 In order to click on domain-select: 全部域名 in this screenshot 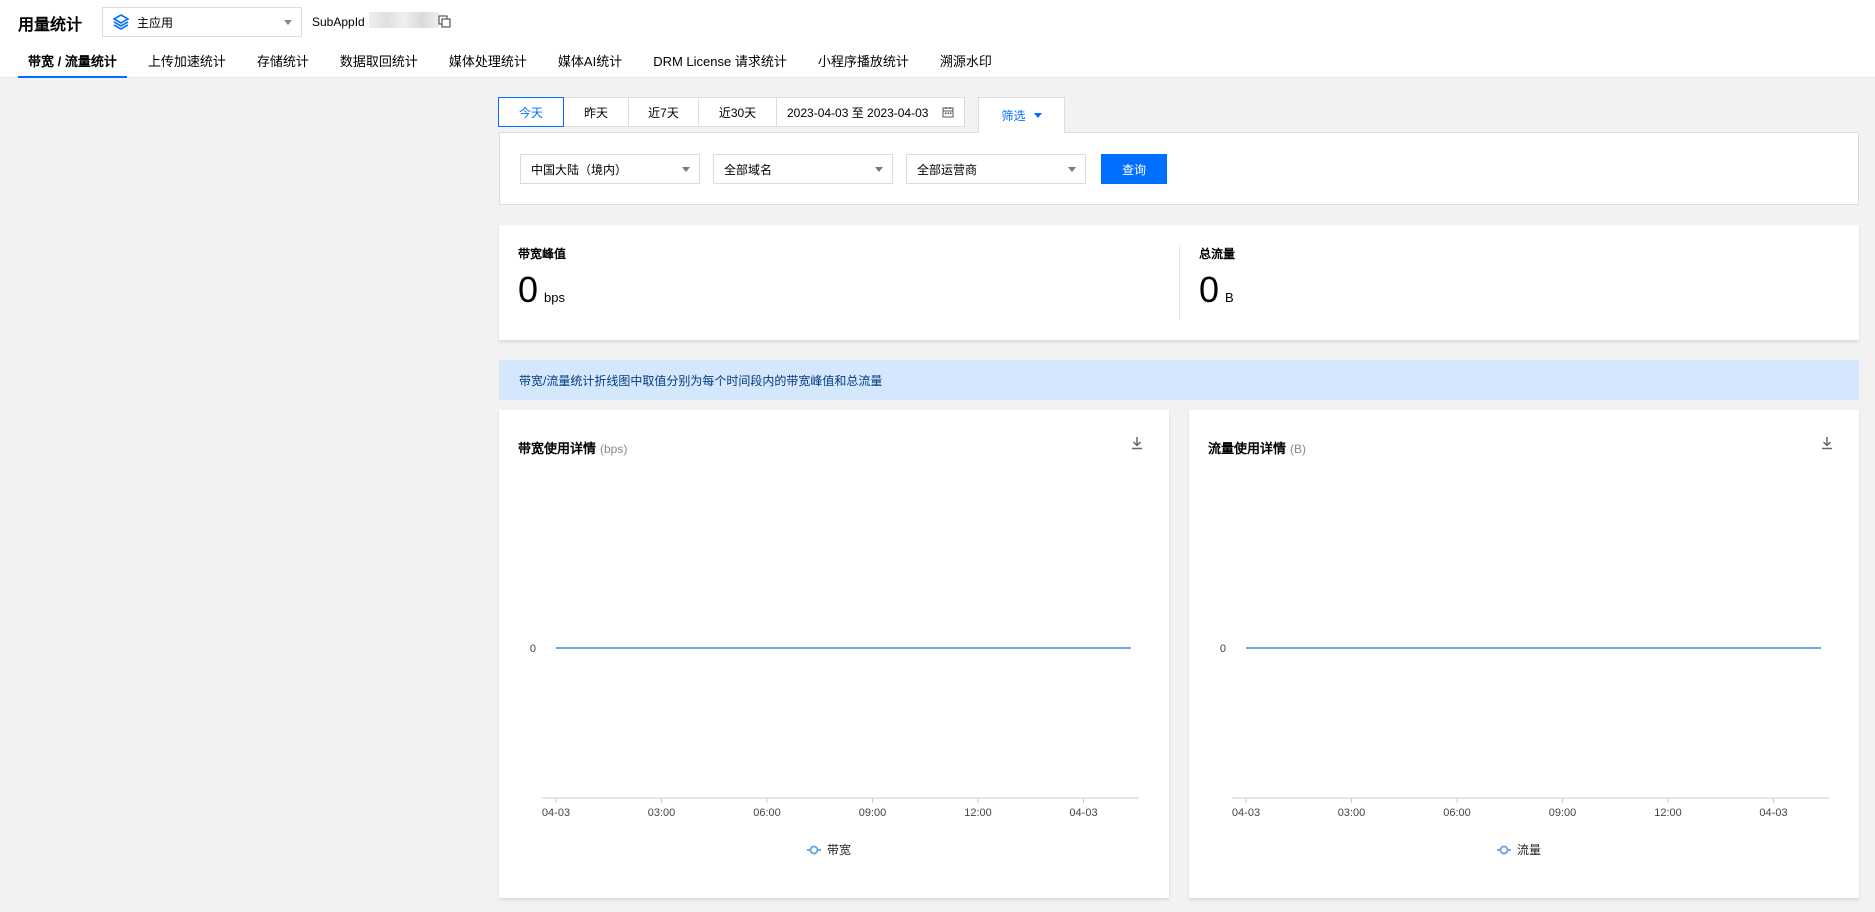, I will do `click(803, 169)`.